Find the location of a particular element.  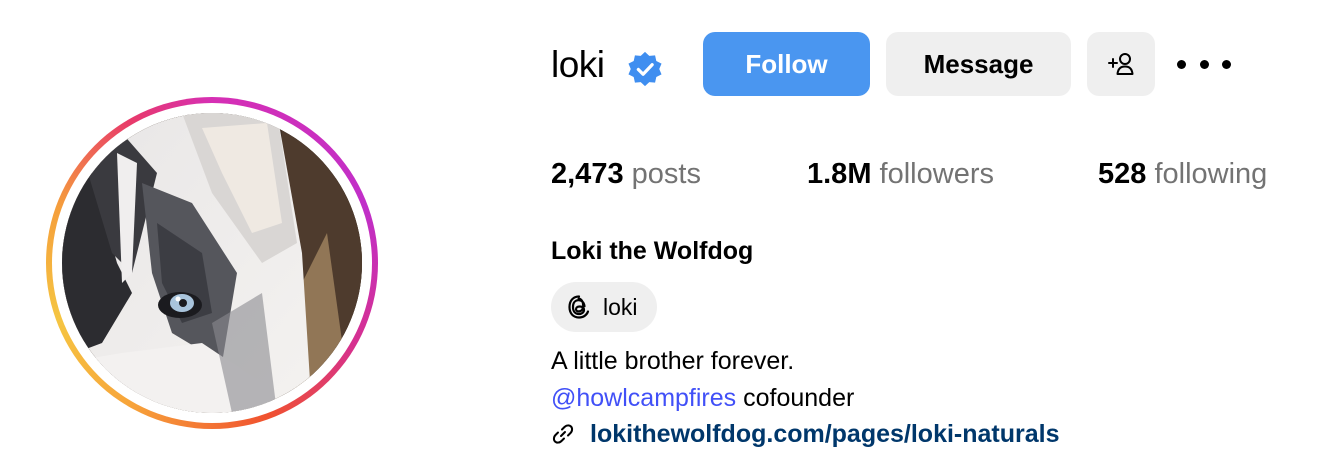

suggest-accounts-button is located at coordinates (1121, 64).